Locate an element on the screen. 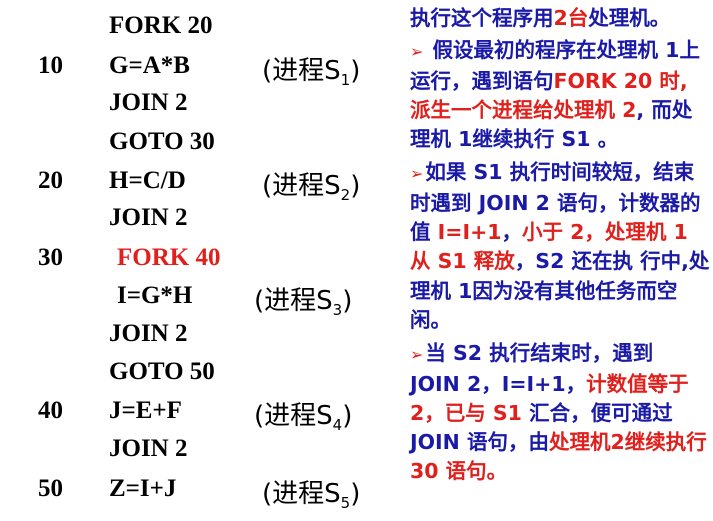 The width and height of the screenshot is (713, 521). process-label: (进程S1) is located at coordinates (311, 72).